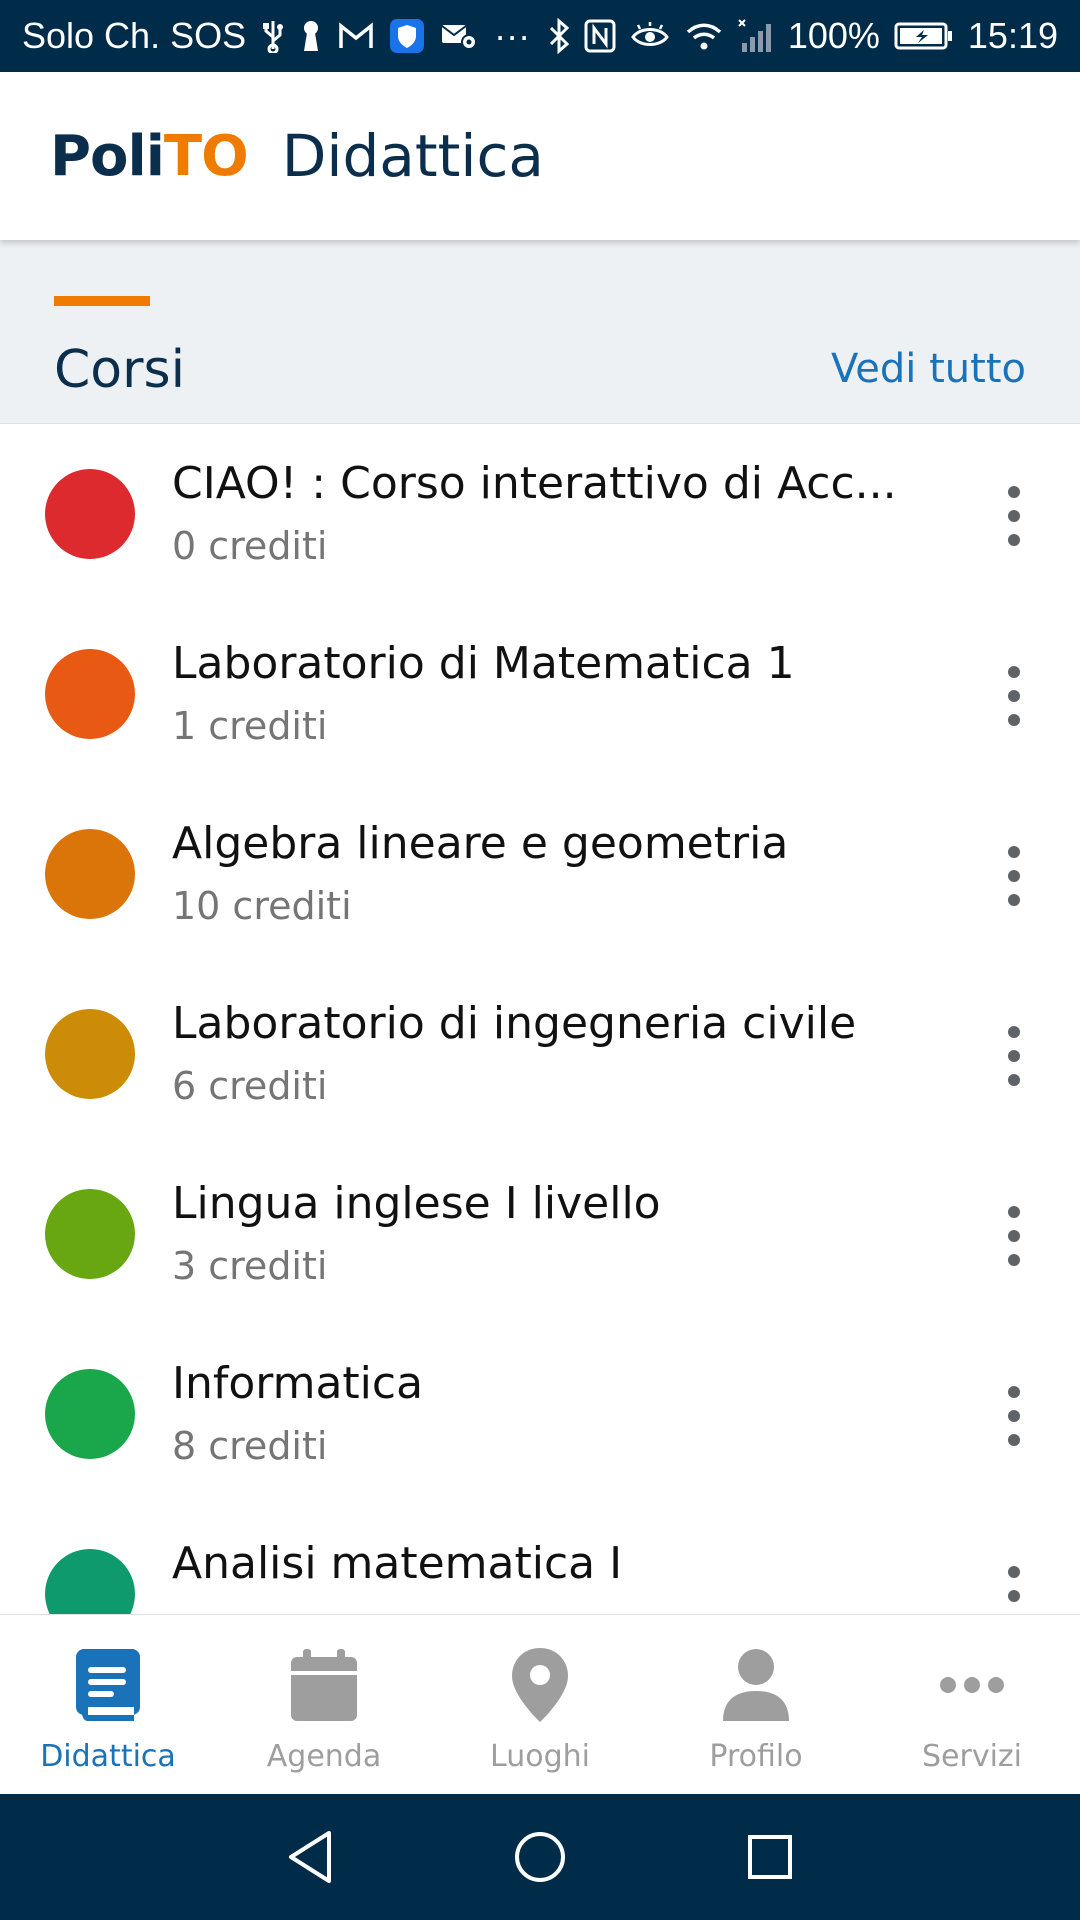 Image resolution: width=1080 pixels, height=1920 pixels. What do you see at coordinates (107, 156) in the screenshot?
I see `logo-text-poli: Poli` at bounding box center [107, 156].